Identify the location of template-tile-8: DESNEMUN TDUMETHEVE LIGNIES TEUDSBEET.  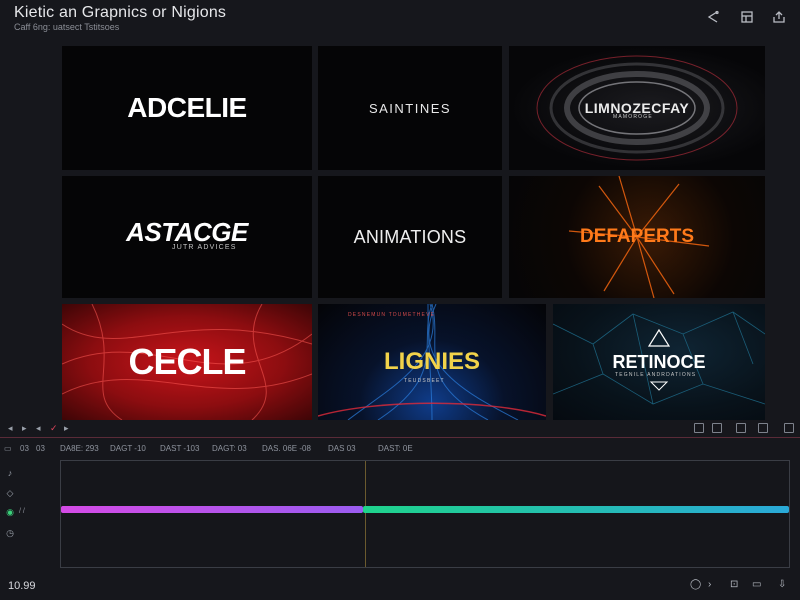
(432, 362).